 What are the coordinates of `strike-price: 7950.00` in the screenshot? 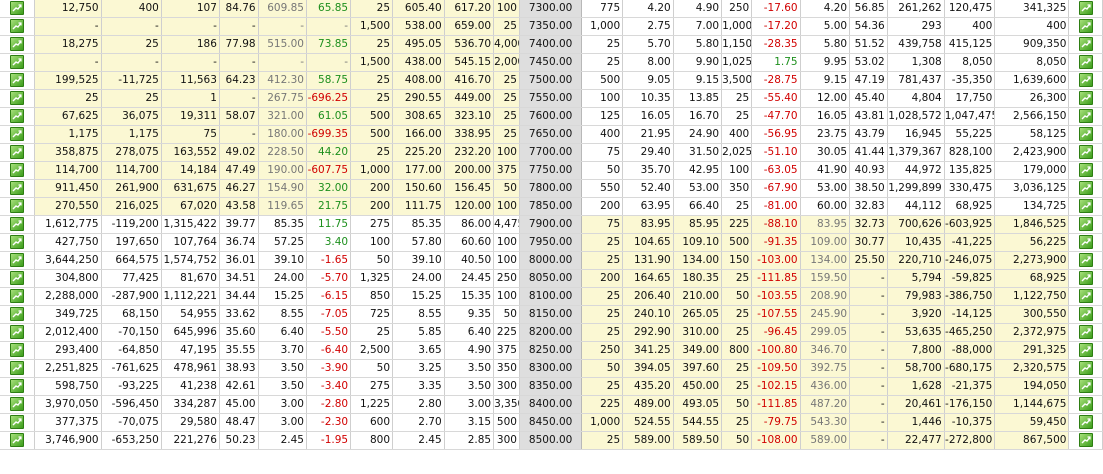 It's located at (550, 242).